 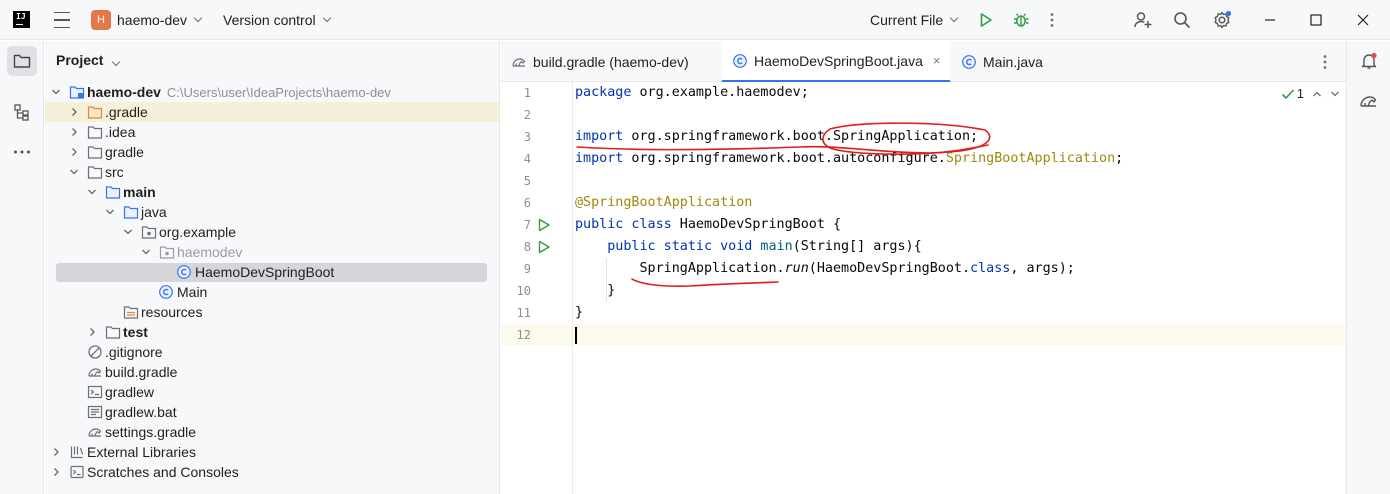 I want to click on code-line-8: public static void main(String[] args){, so click(x=748, y=247).